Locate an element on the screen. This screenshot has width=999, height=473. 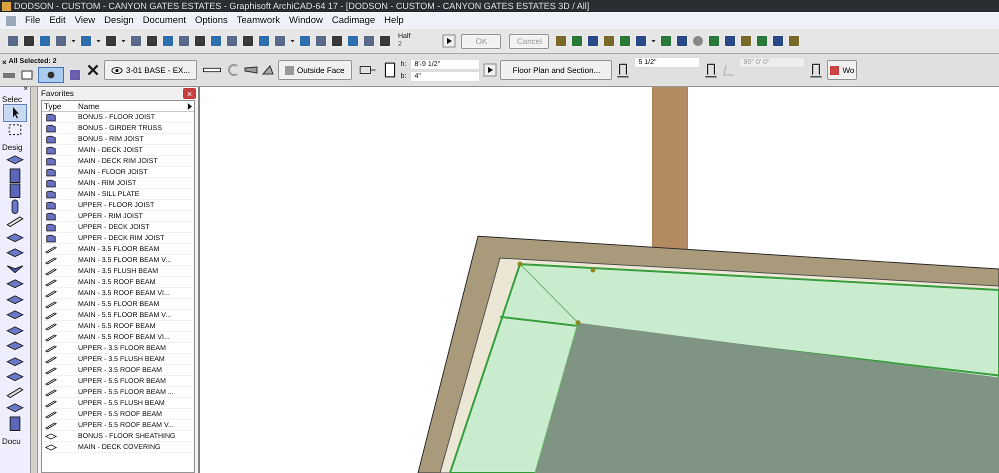
box-icon is located at coordinates (75, 75).